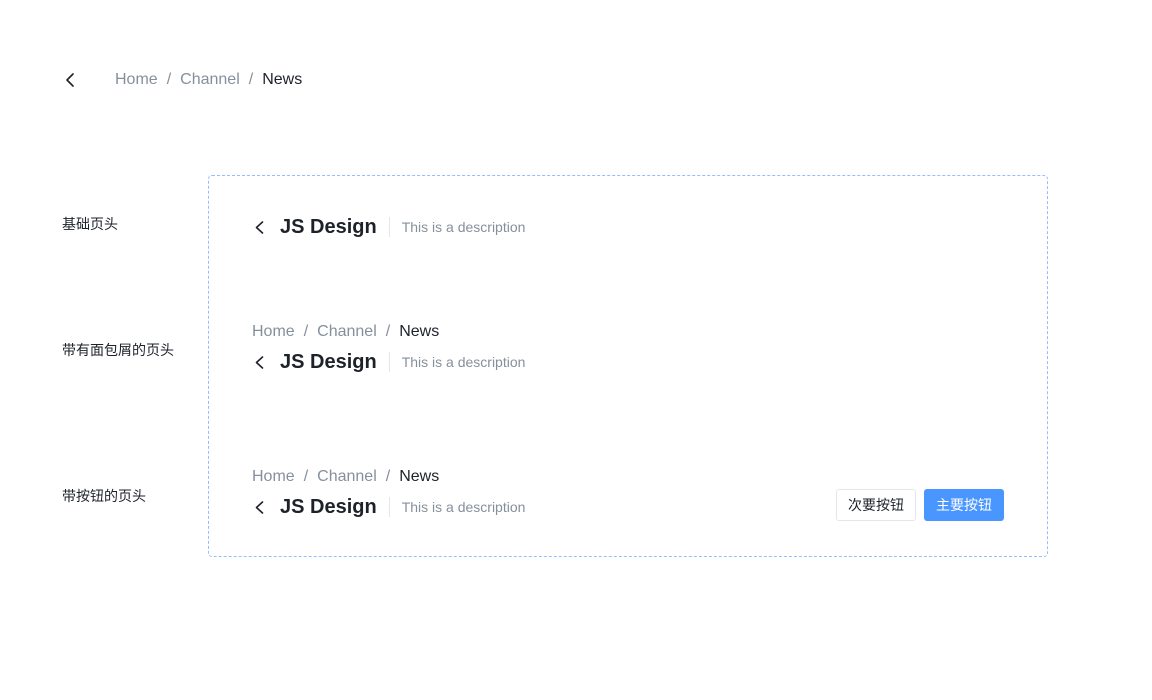 The width and height of the screenshot is (1152, 700). I want to click on primary-button: 主要按钮, so click(964, 505).